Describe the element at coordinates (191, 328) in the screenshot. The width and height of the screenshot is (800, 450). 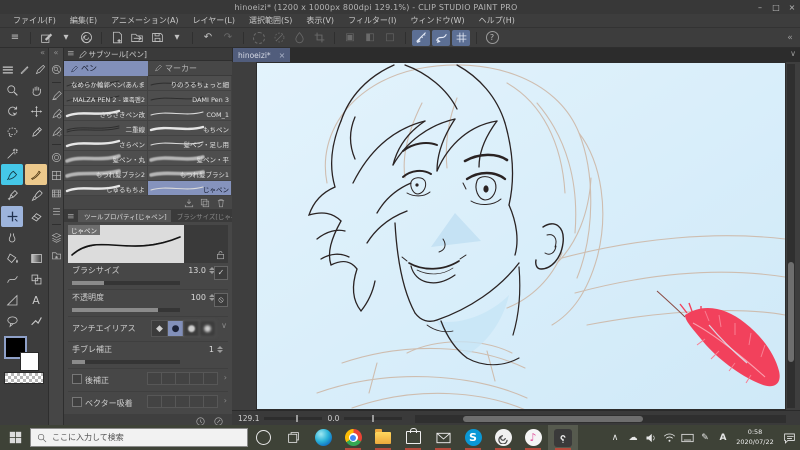
I see `antialias-medium-icon: ●` at that location.